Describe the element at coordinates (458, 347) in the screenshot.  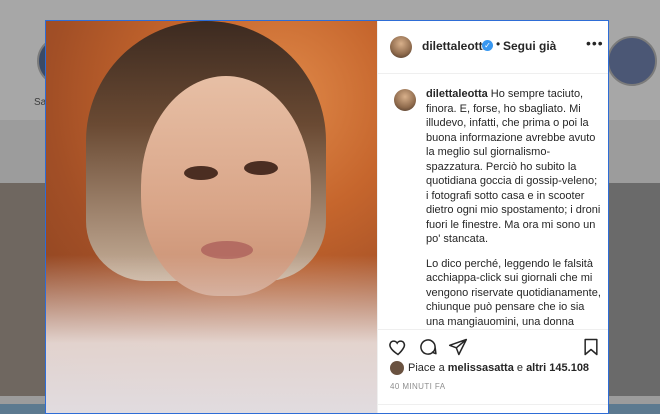
I see `share-icon` at that location.